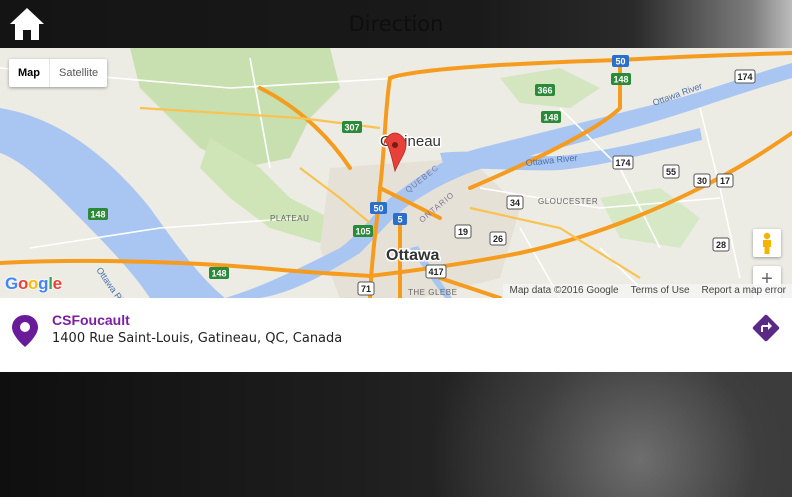  I want to click on shield-417: 417, so click(436, 271).